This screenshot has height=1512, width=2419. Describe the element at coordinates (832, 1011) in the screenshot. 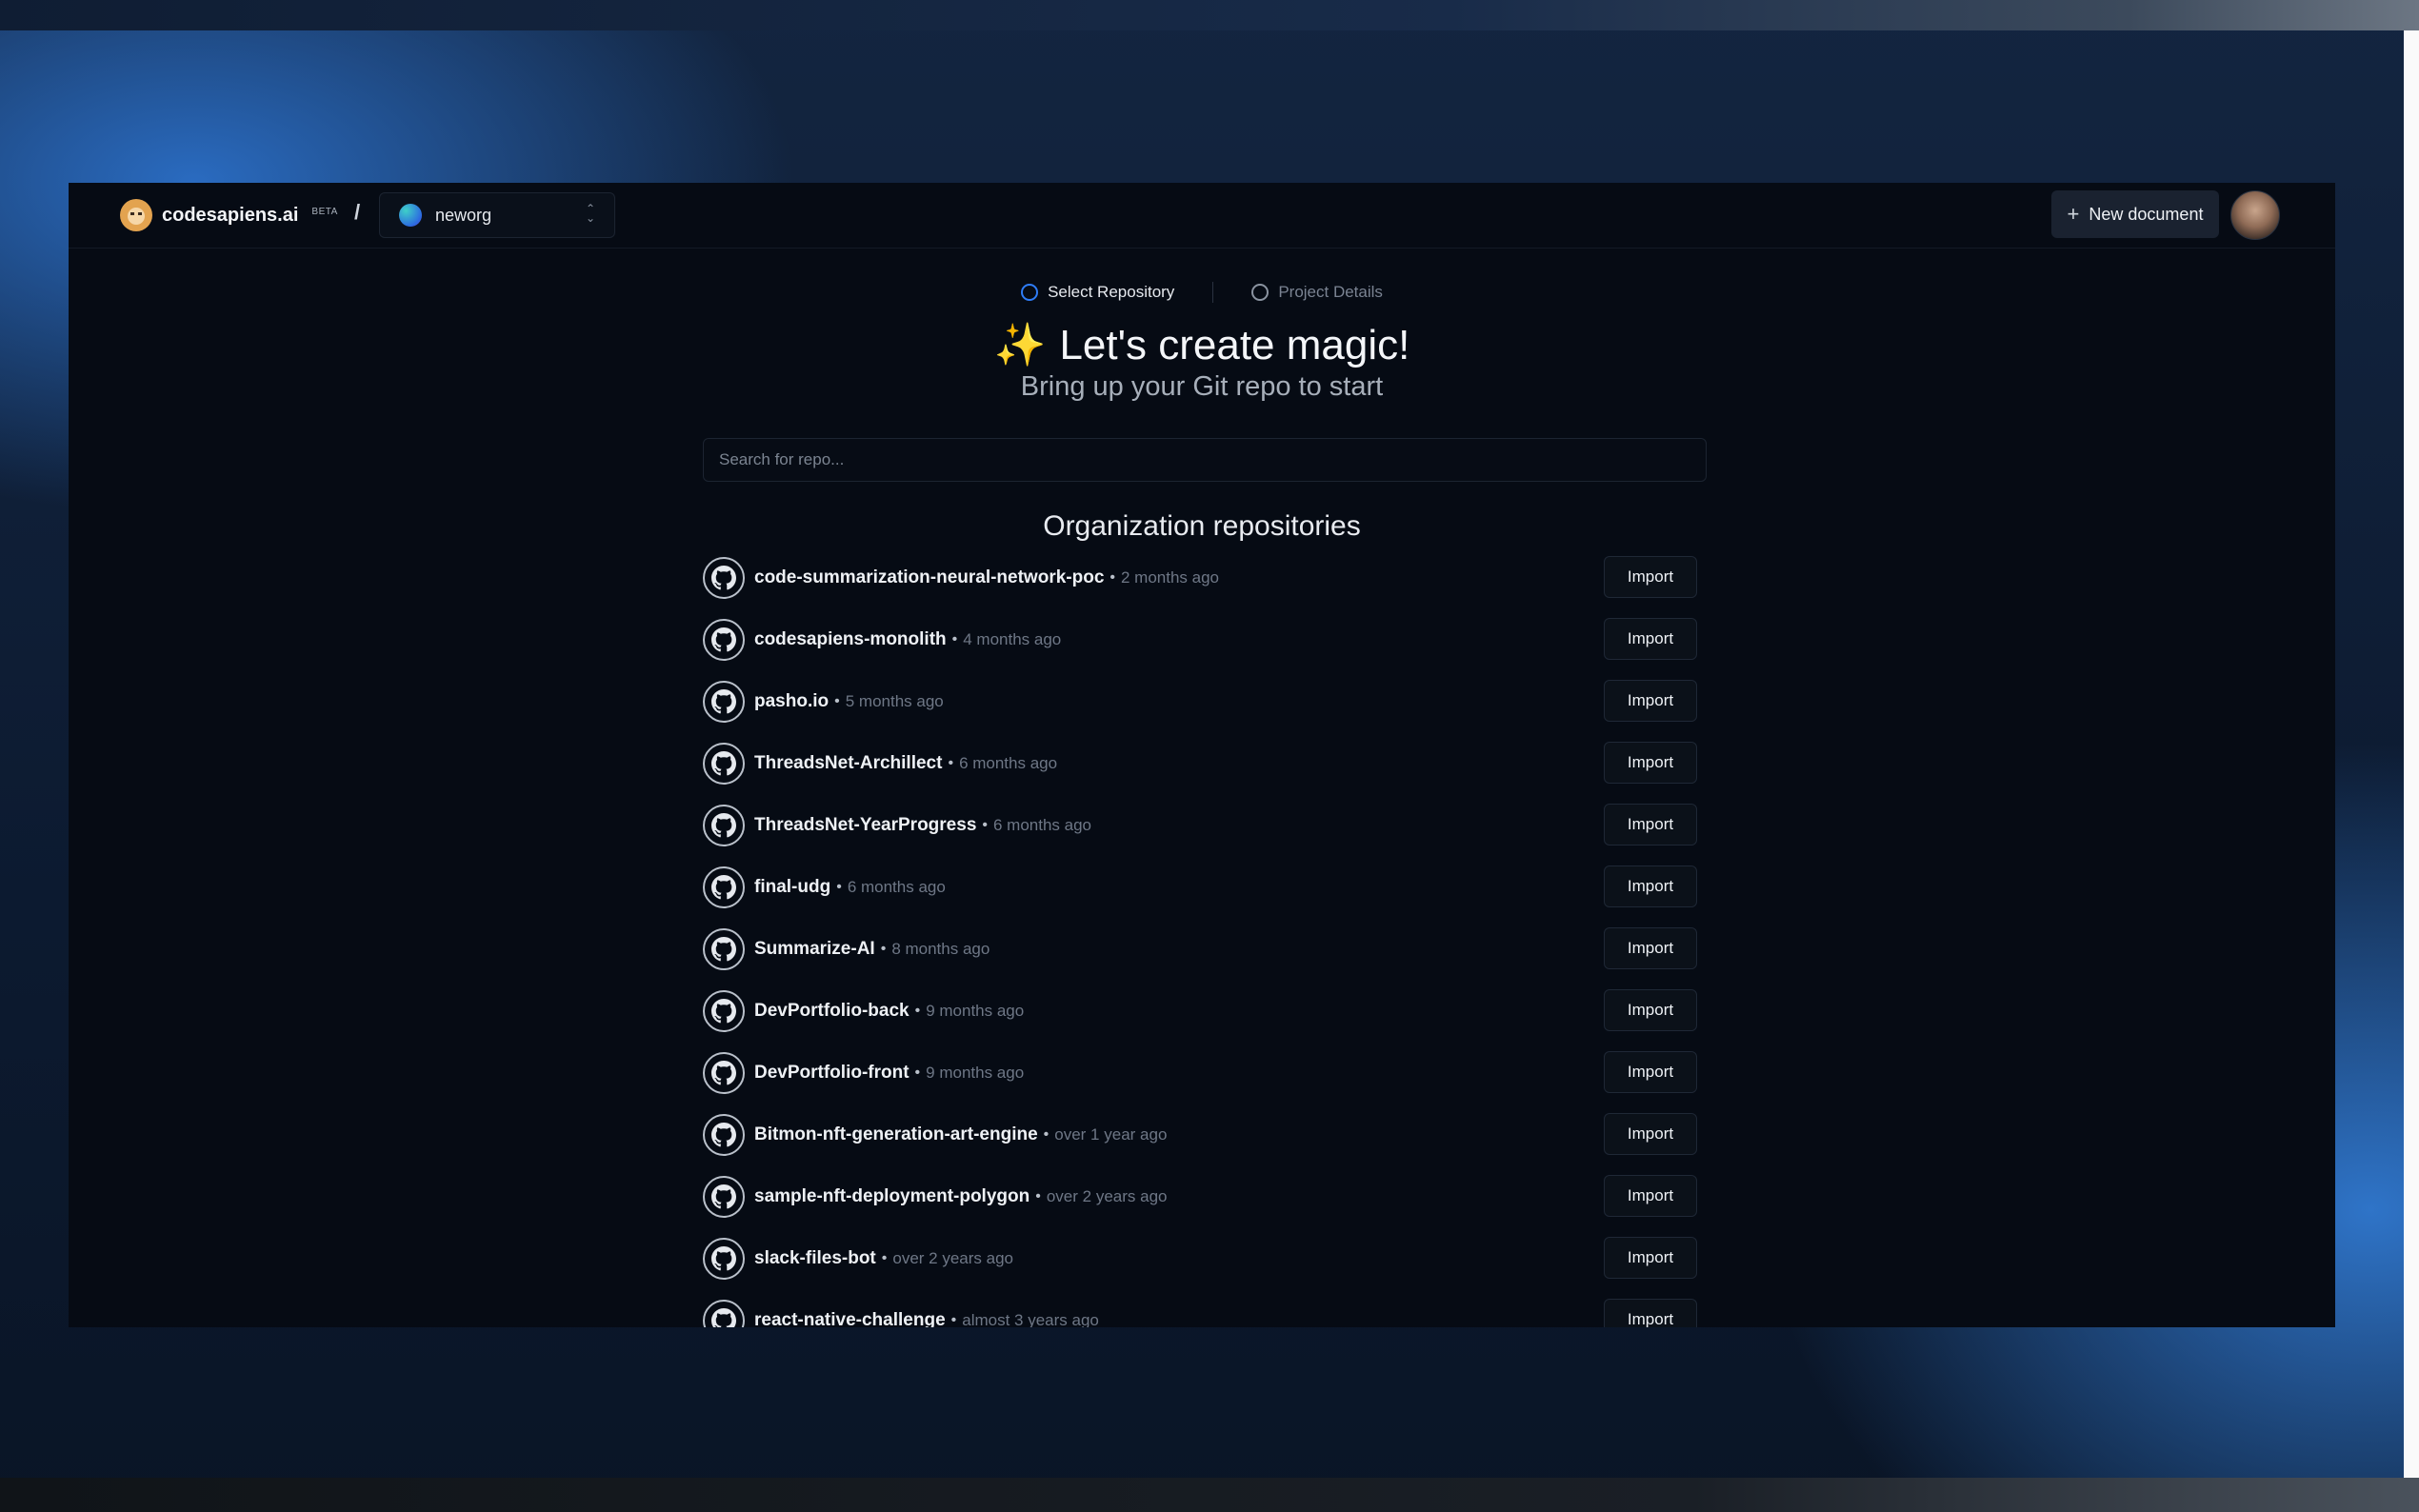

I see `repo-name: DevPortfolio-back` at that location.